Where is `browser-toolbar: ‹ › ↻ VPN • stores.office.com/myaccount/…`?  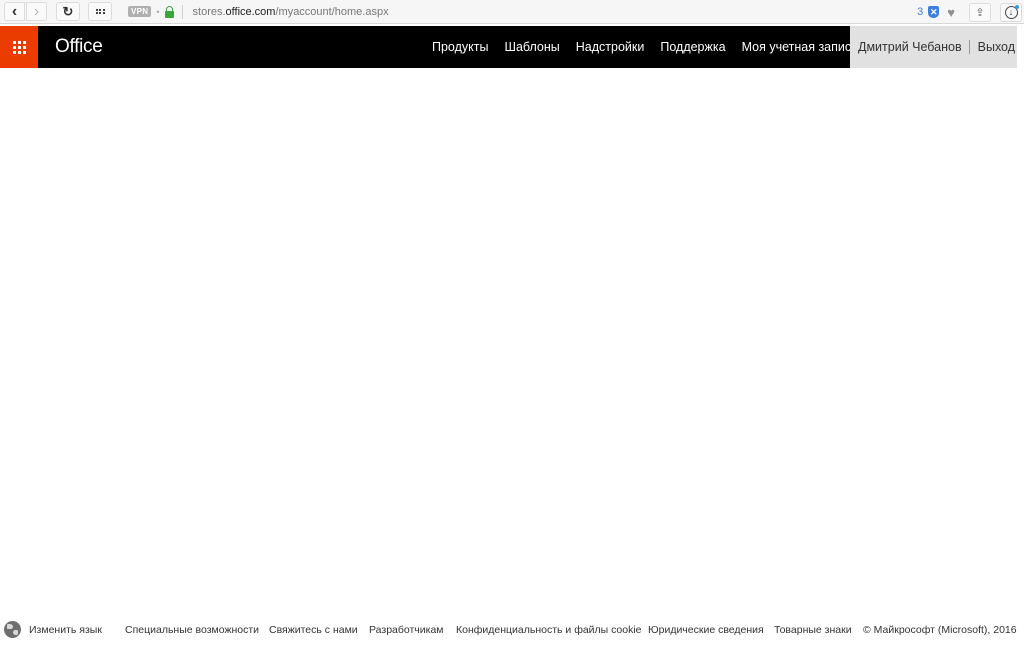 browser-toolbar: ‹ › ↻ VPN • stores.office.com/myaccount/… is located at coordinates (512, 12).